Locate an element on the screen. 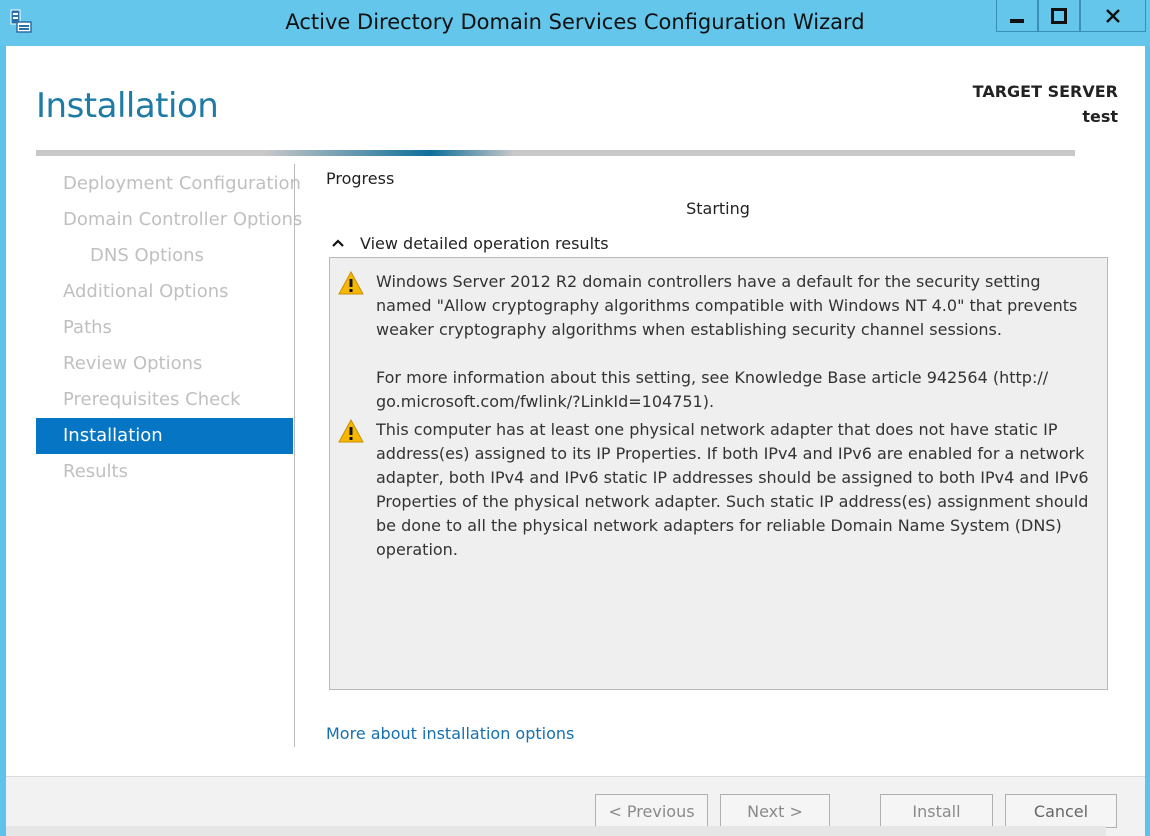 The height and width of the screenshot is (836, 1150). more-installation-options-link: More about installation options is located at coordinates (450, 733).